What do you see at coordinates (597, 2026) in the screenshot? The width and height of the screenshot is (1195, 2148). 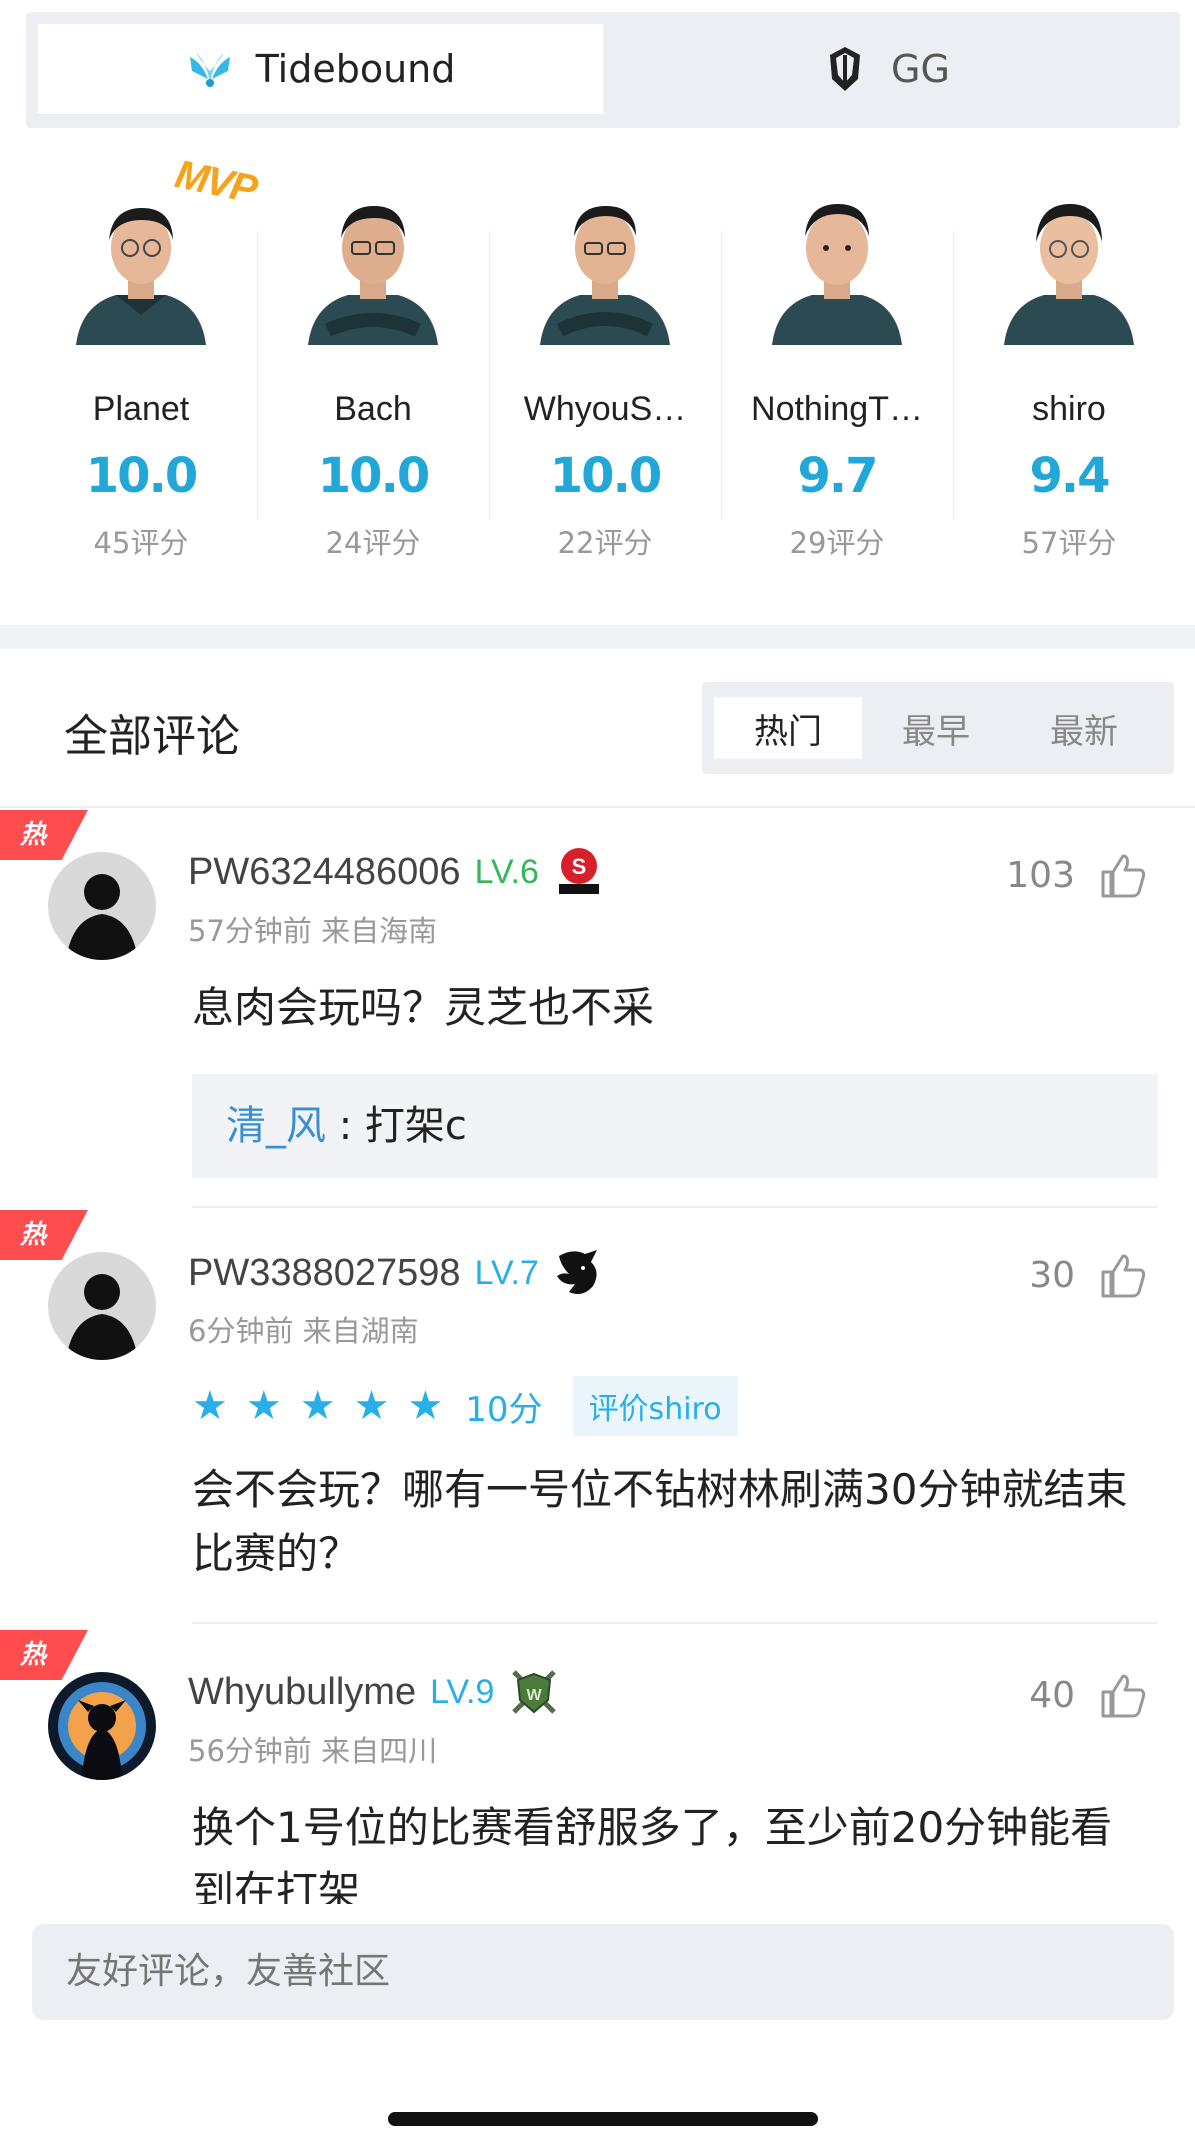 I see `comment-input-bar` at bounding box center [597, 2026].